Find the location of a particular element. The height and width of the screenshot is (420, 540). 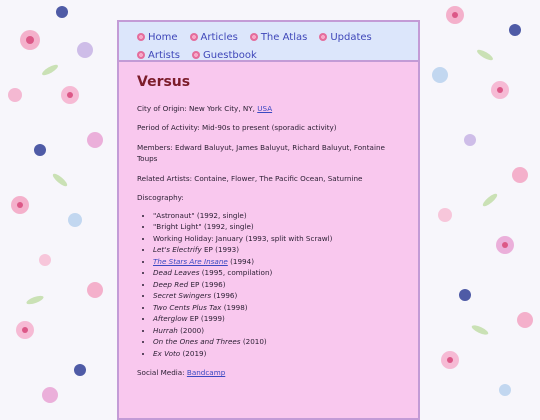

discography-heading: Discography: is located at coordinates (160, 198).